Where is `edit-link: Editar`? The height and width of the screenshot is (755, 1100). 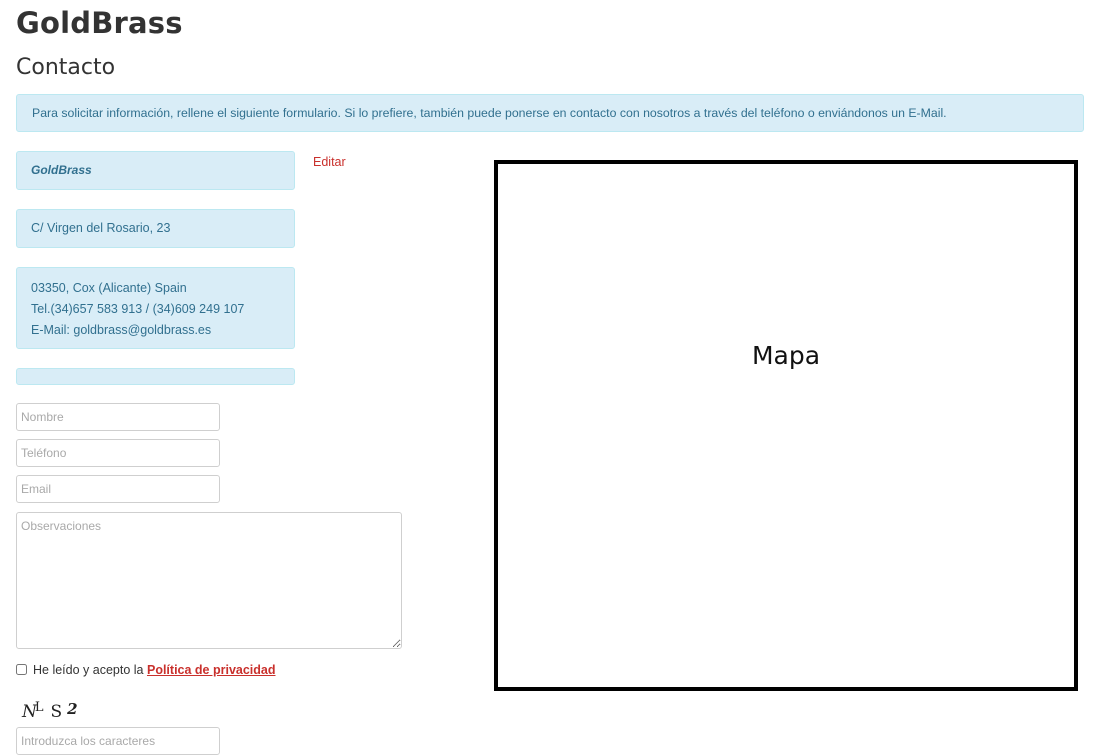 edit-link: Editar is located at coordinates (329, 162).